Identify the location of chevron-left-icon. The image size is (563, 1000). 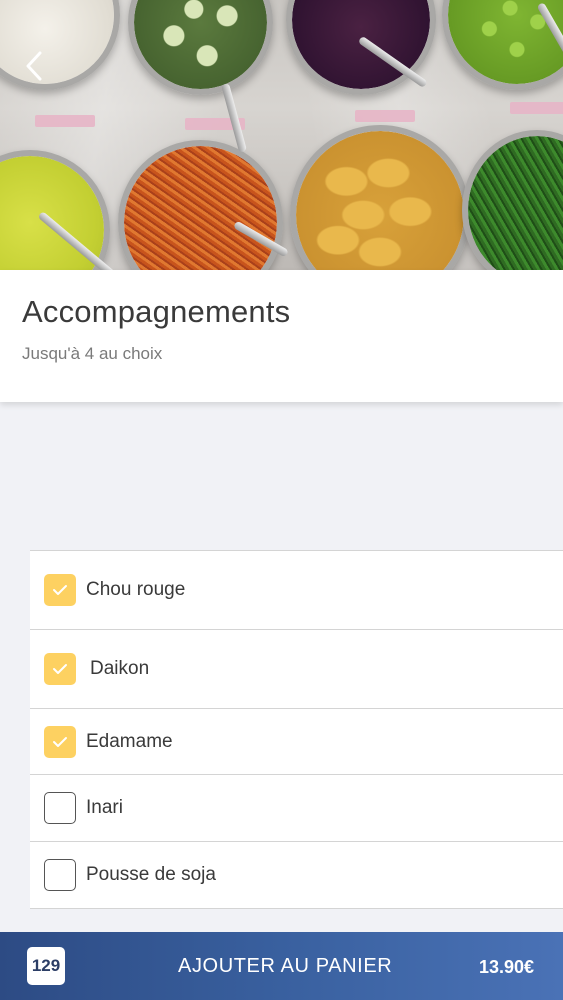
(34, 66).